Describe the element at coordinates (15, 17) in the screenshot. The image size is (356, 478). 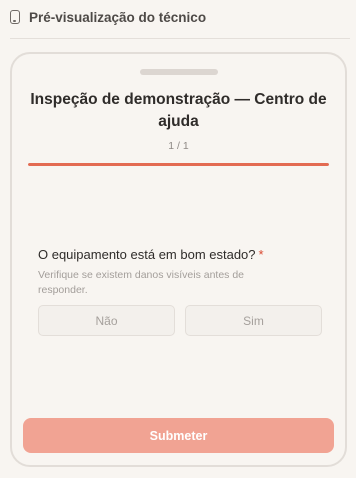
I see `phone-icon` at that location.